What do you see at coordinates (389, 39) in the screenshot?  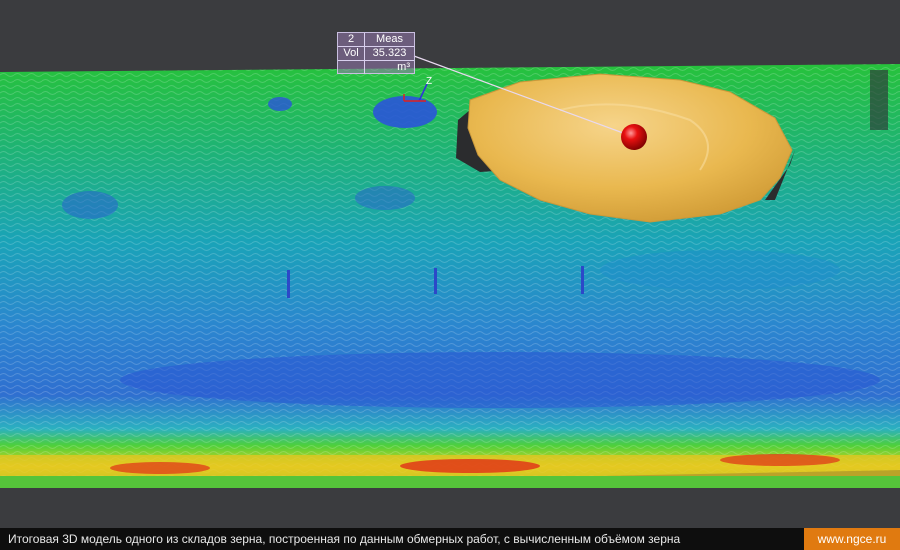 I see `measurement-header: Meas` at bounding box center [389, 39].